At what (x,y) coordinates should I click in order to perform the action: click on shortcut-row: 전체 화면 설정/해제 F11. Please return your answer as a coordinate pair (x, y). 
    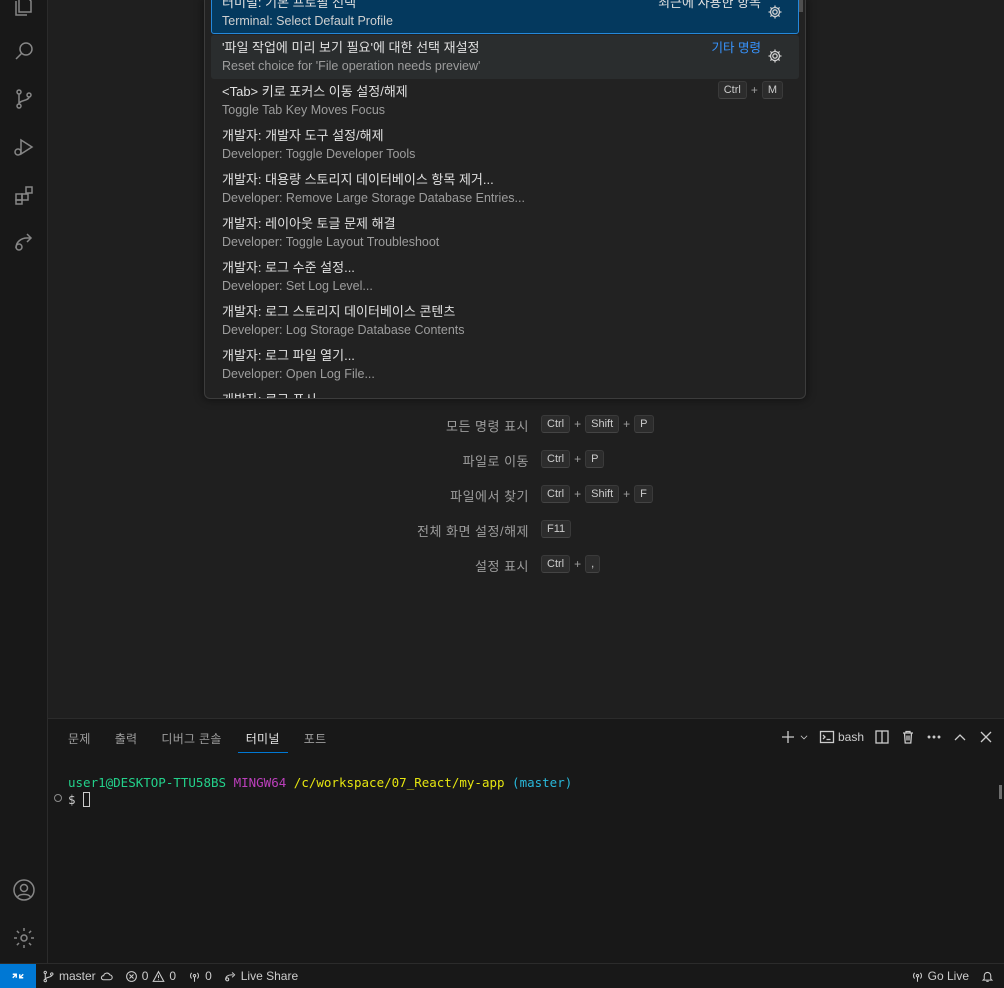
    Looking at the image, I should click on (526, 529).